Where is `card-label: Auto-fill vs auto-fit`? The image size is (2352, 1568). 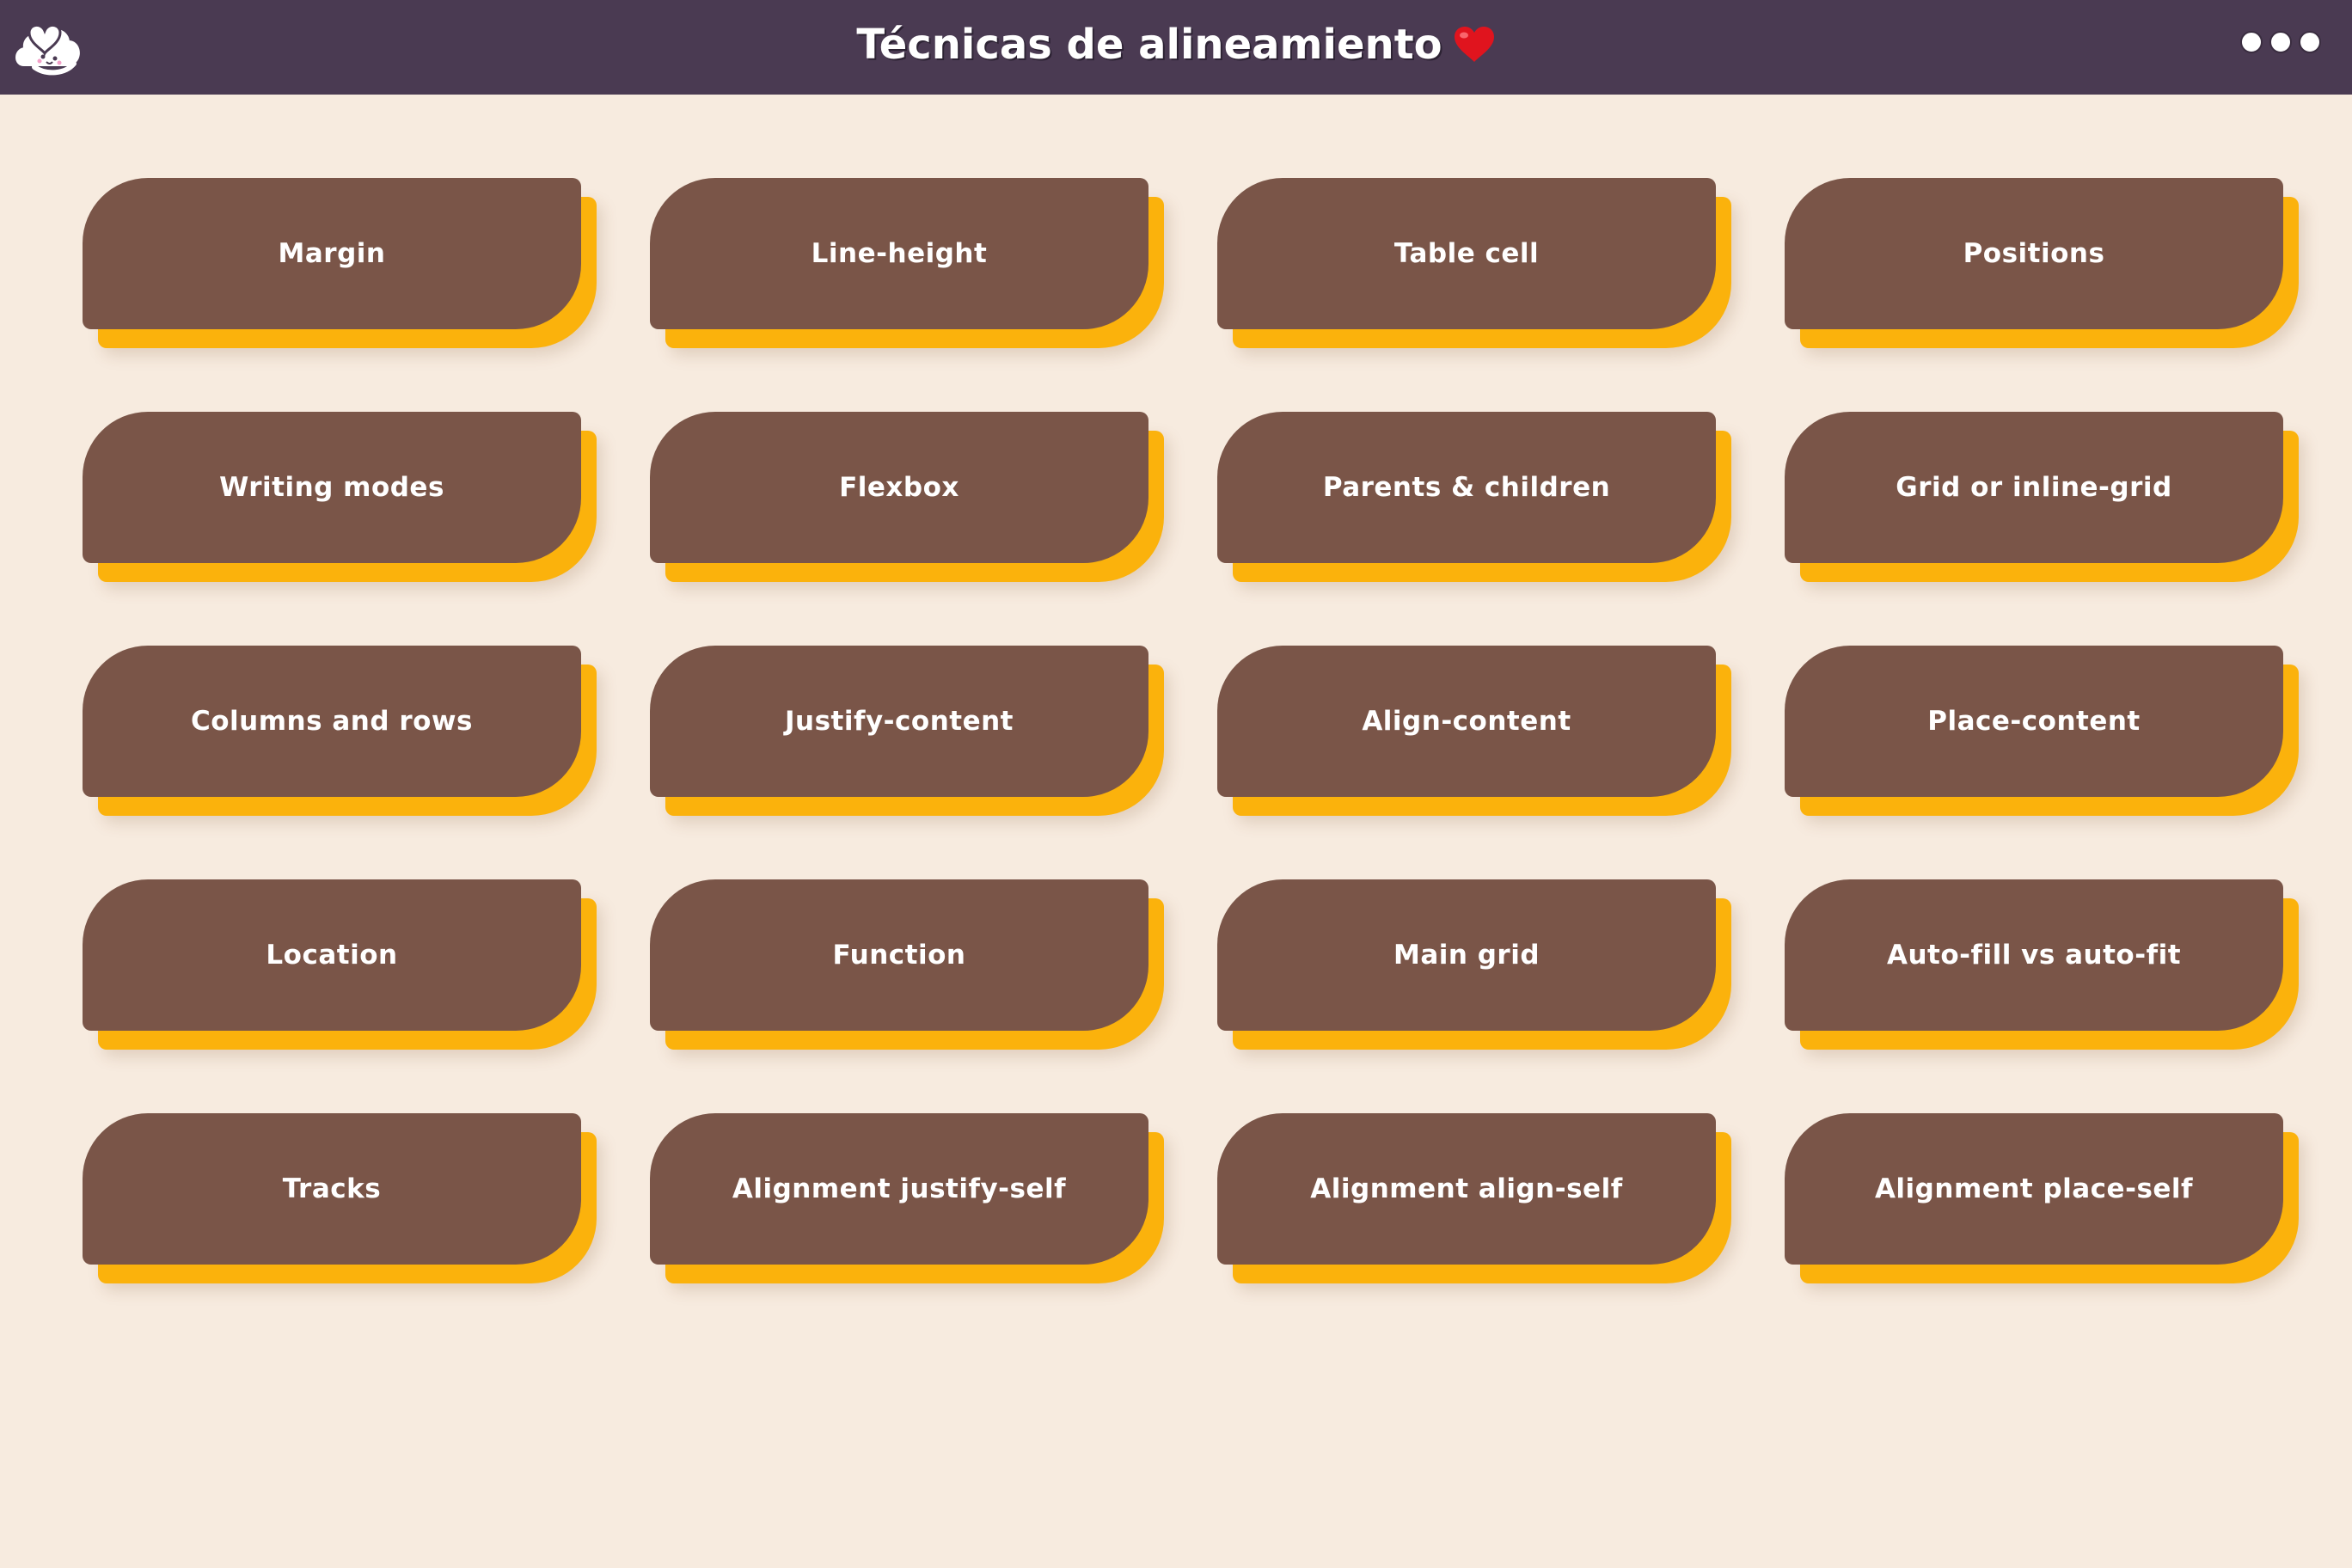
card-label: Auto-fill vs auto-fit is located at coordinates (2034, 955).